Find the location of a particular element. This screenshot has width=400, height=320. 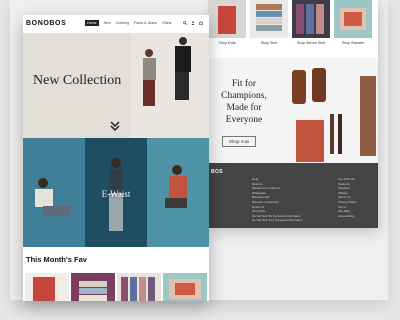

nav-item-clothing: Clothing is located at coordinates (122, 23).